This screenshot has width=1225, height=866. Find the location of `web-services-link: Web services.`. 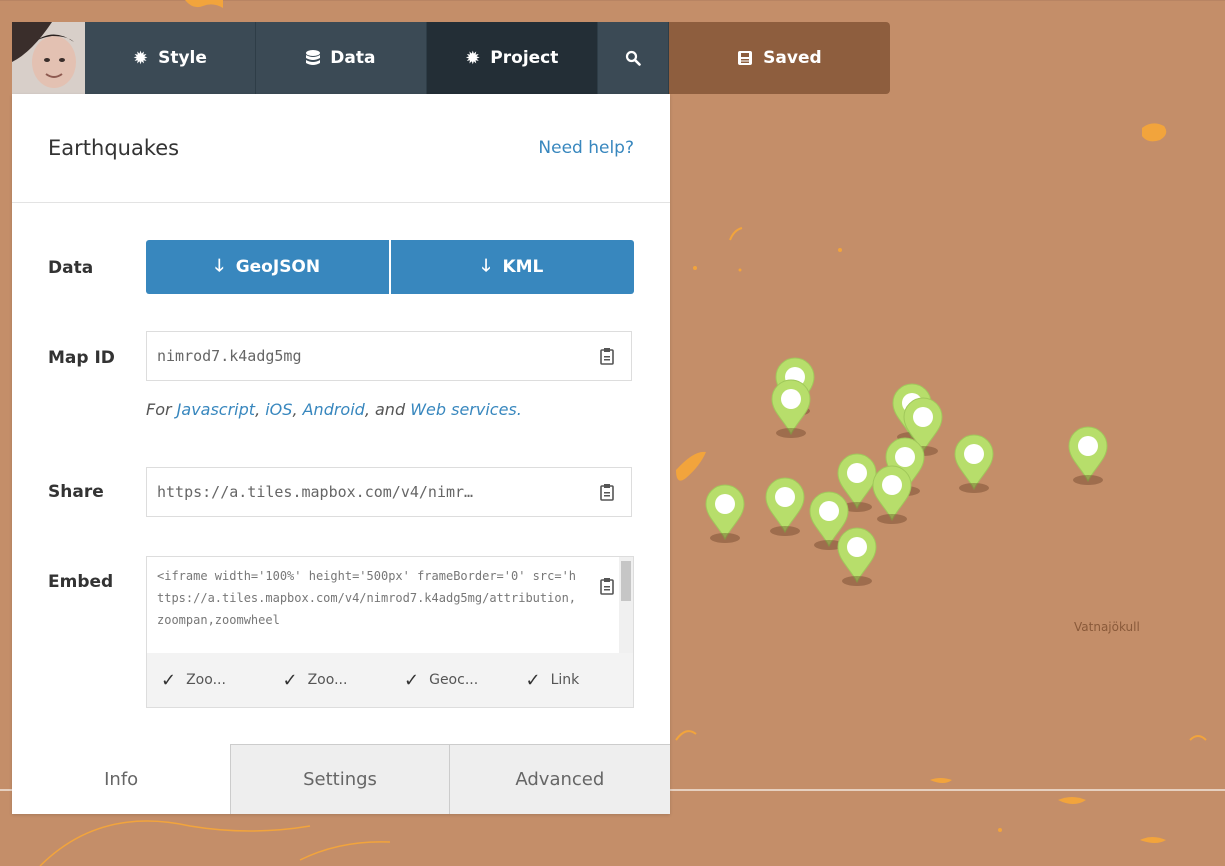

web-services-link: Web services. is located at coordinates (466, 409).